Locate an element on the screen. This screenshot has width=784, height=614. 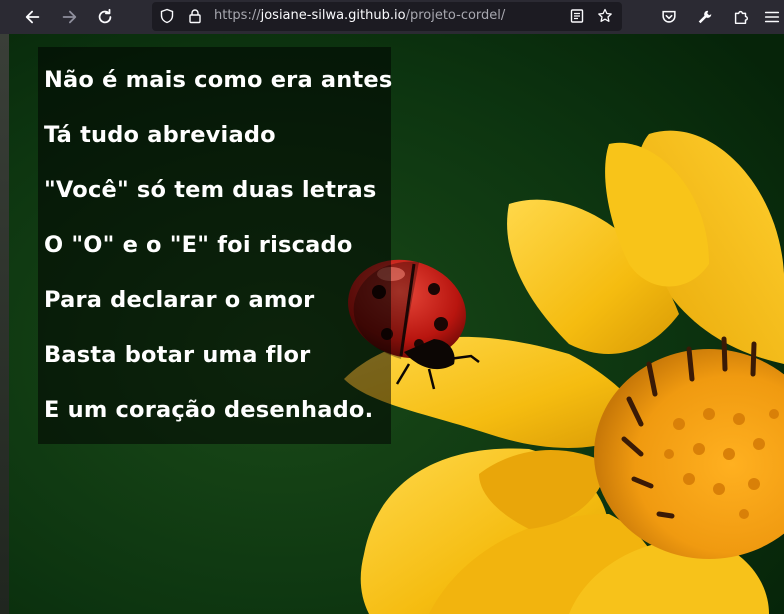
url-path: /projeto-cordel/ is located at coordinates (455, 15).